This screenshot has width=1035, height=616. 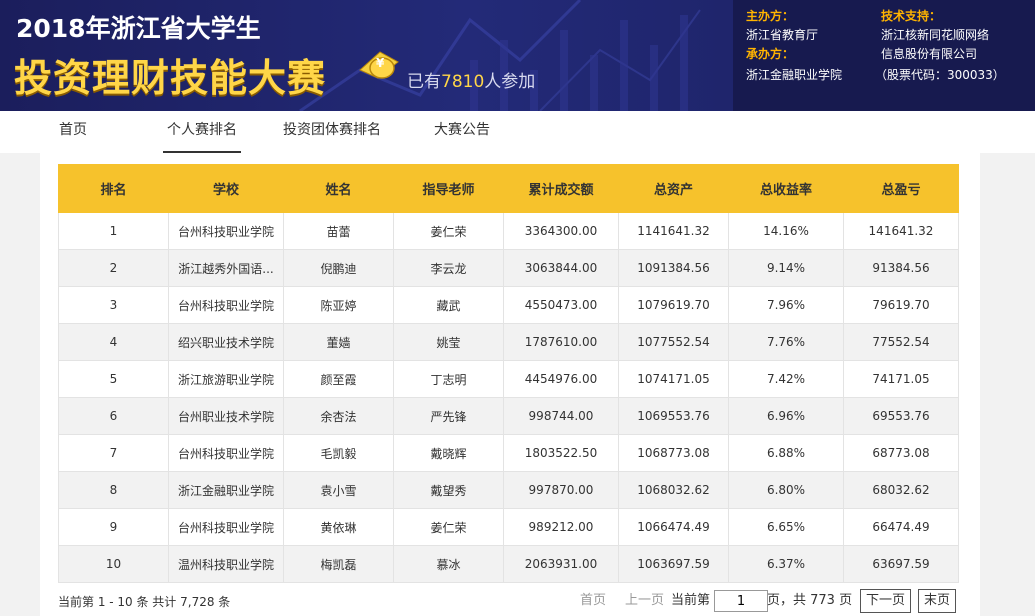 What do you see at coordinates (113, 527) in the screenshot?
I see `cell-rank: 9` at bounding box center [113, 527].